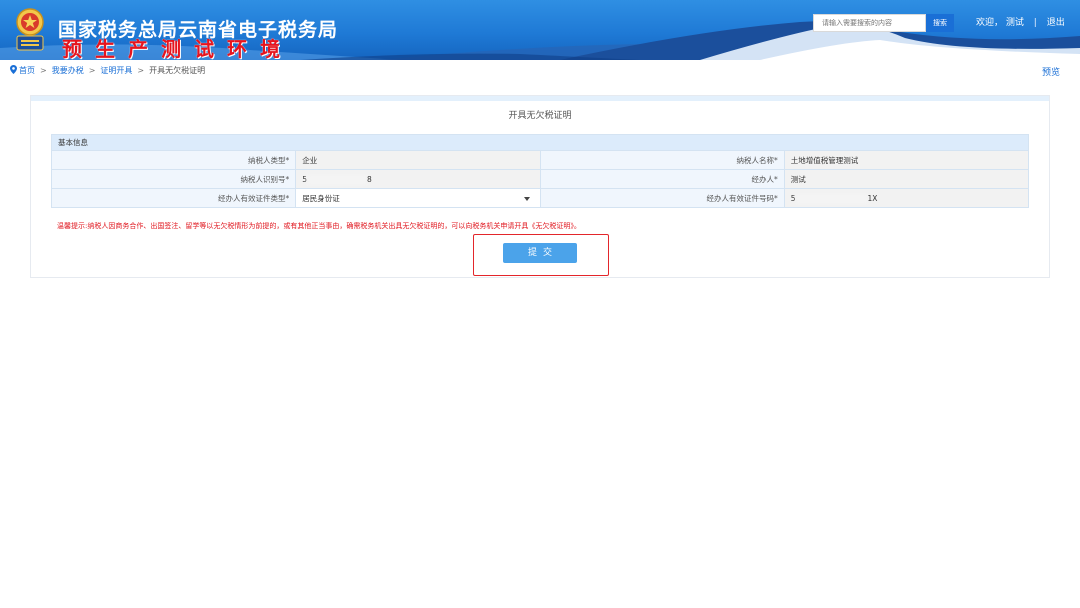  What do you see at coordinates (1056, 21) in the screenshot?
I see `logout-link: 退出` at bounding box center [1056, 21].